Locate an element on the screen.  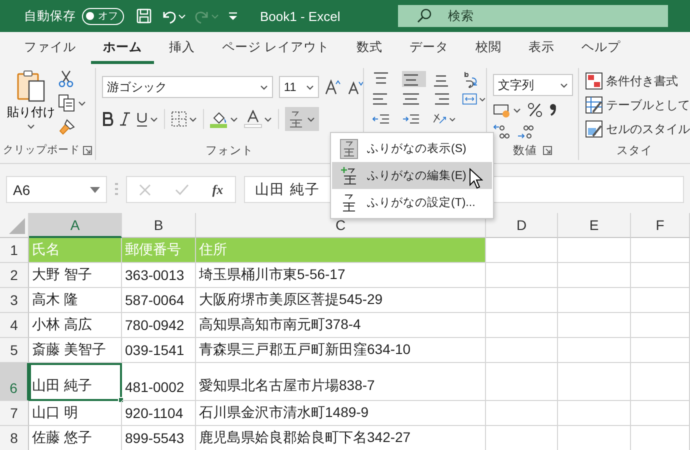
table-cell: 小林 高広 is located at coordinates (75, 325).